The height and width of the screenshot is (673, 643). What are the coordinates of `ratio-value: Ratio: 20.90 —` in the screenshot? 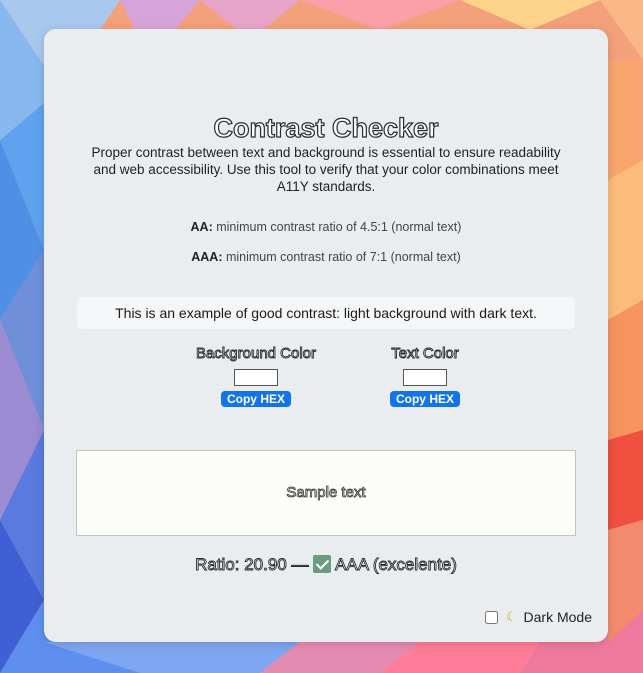 It's located at (252, 565).